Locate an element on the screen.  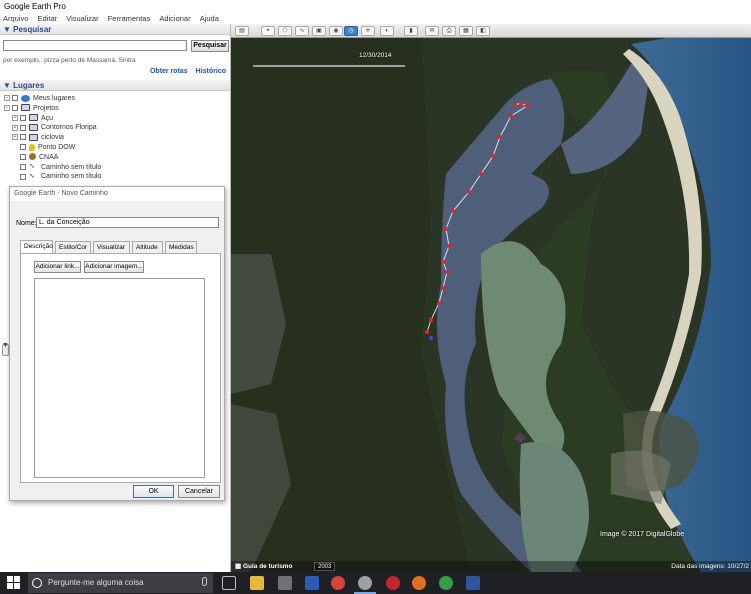
menu-arquivo: Arquivo is located at coordinates (15, 18).